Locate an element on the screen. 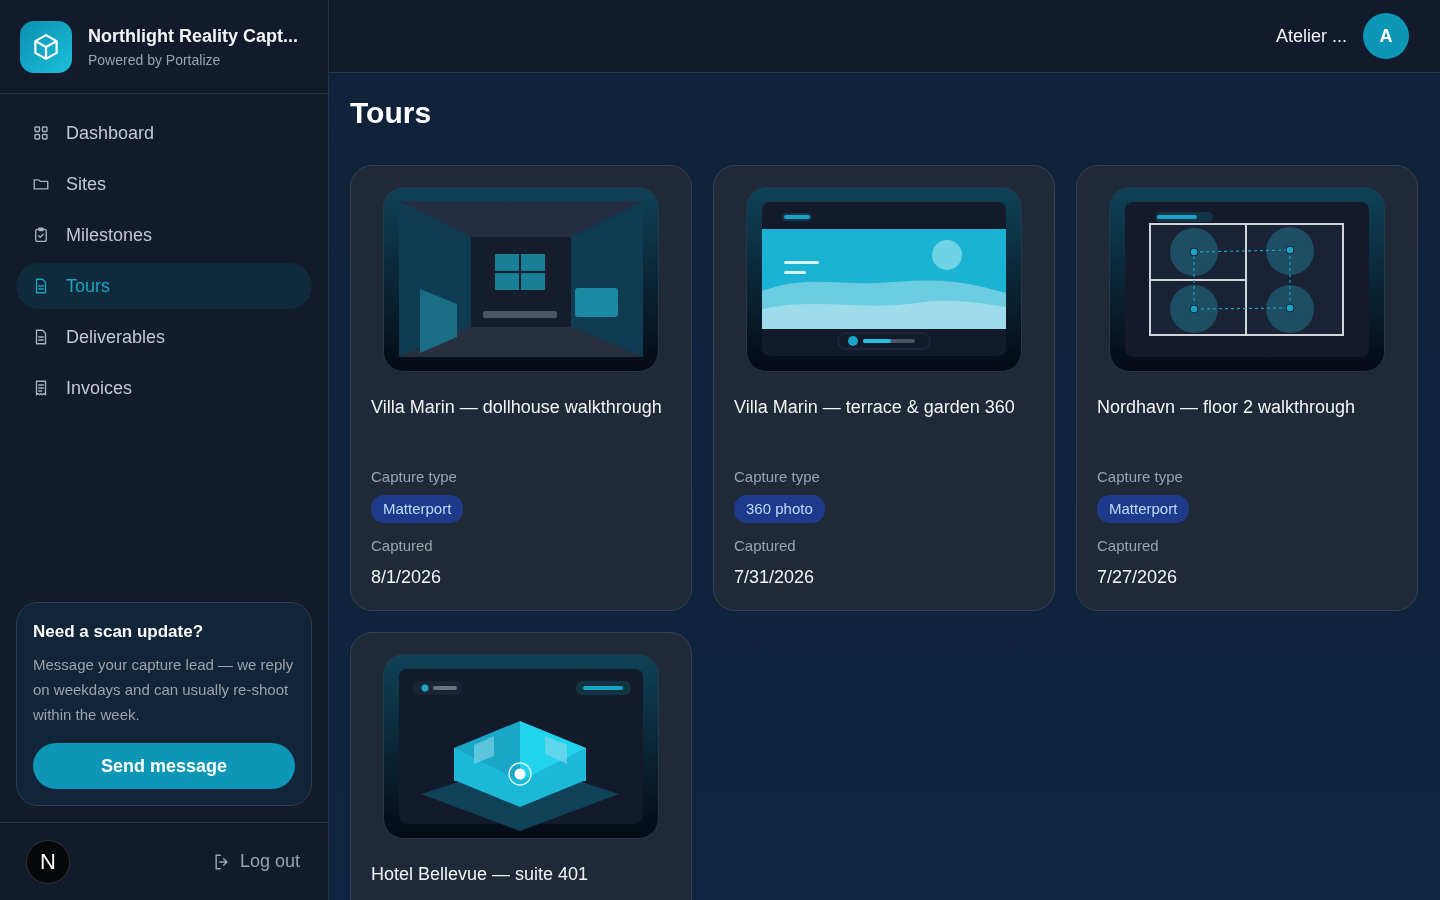  nav-item: Tours is located at coordinates (164, 286).